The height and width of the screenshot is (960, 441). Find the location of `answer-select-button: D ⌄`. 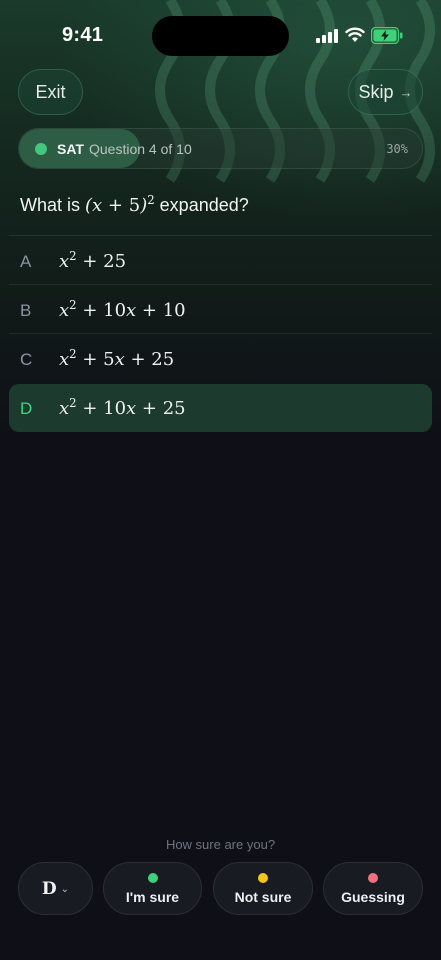

answer-select-button: D ⌄ is located at coordinates (55, 888).